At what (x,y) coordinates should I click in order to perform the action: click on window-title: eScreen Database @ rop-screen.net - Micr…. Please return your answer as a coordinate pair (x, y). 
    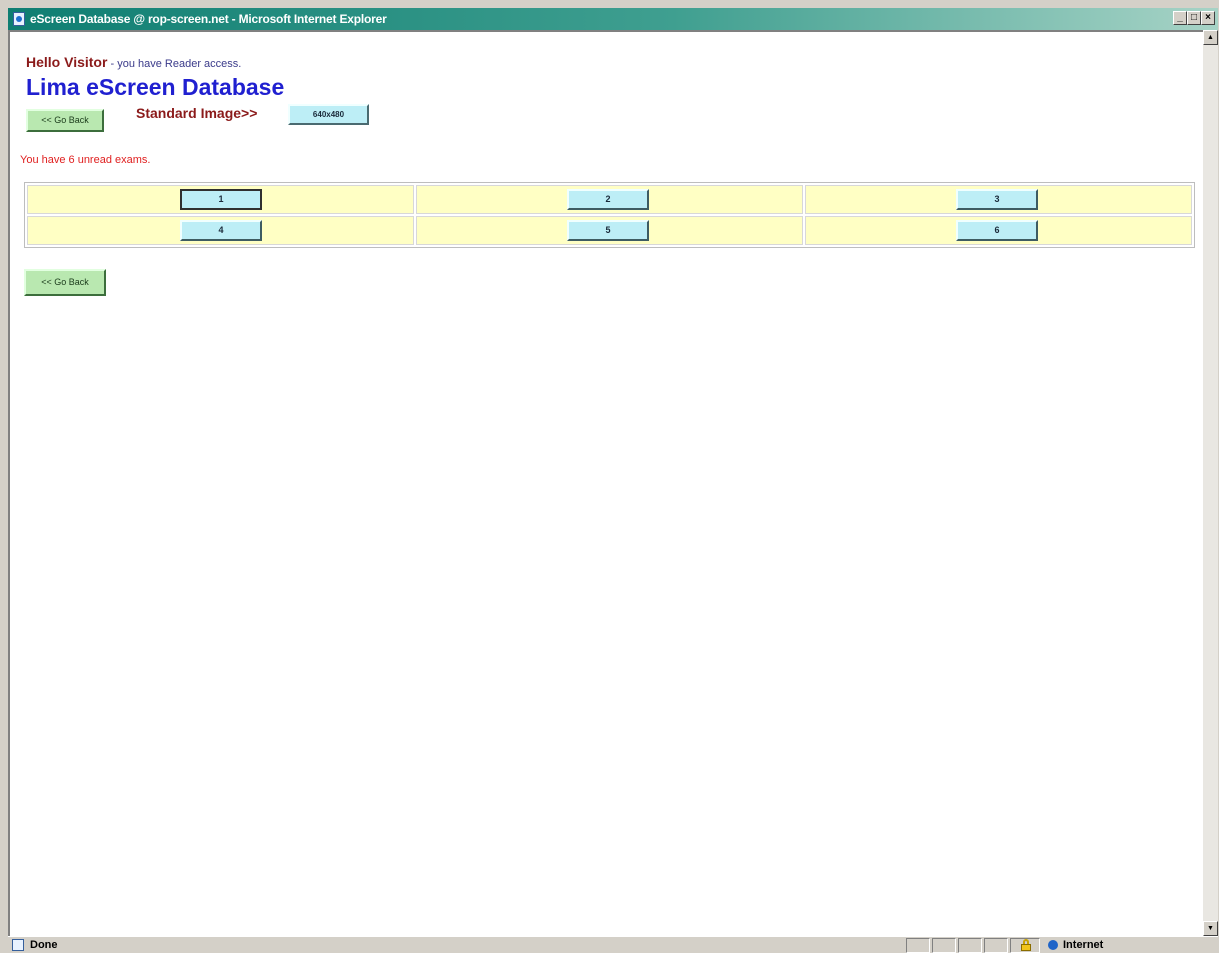
    Looking at the image, I should click on (208, 19).